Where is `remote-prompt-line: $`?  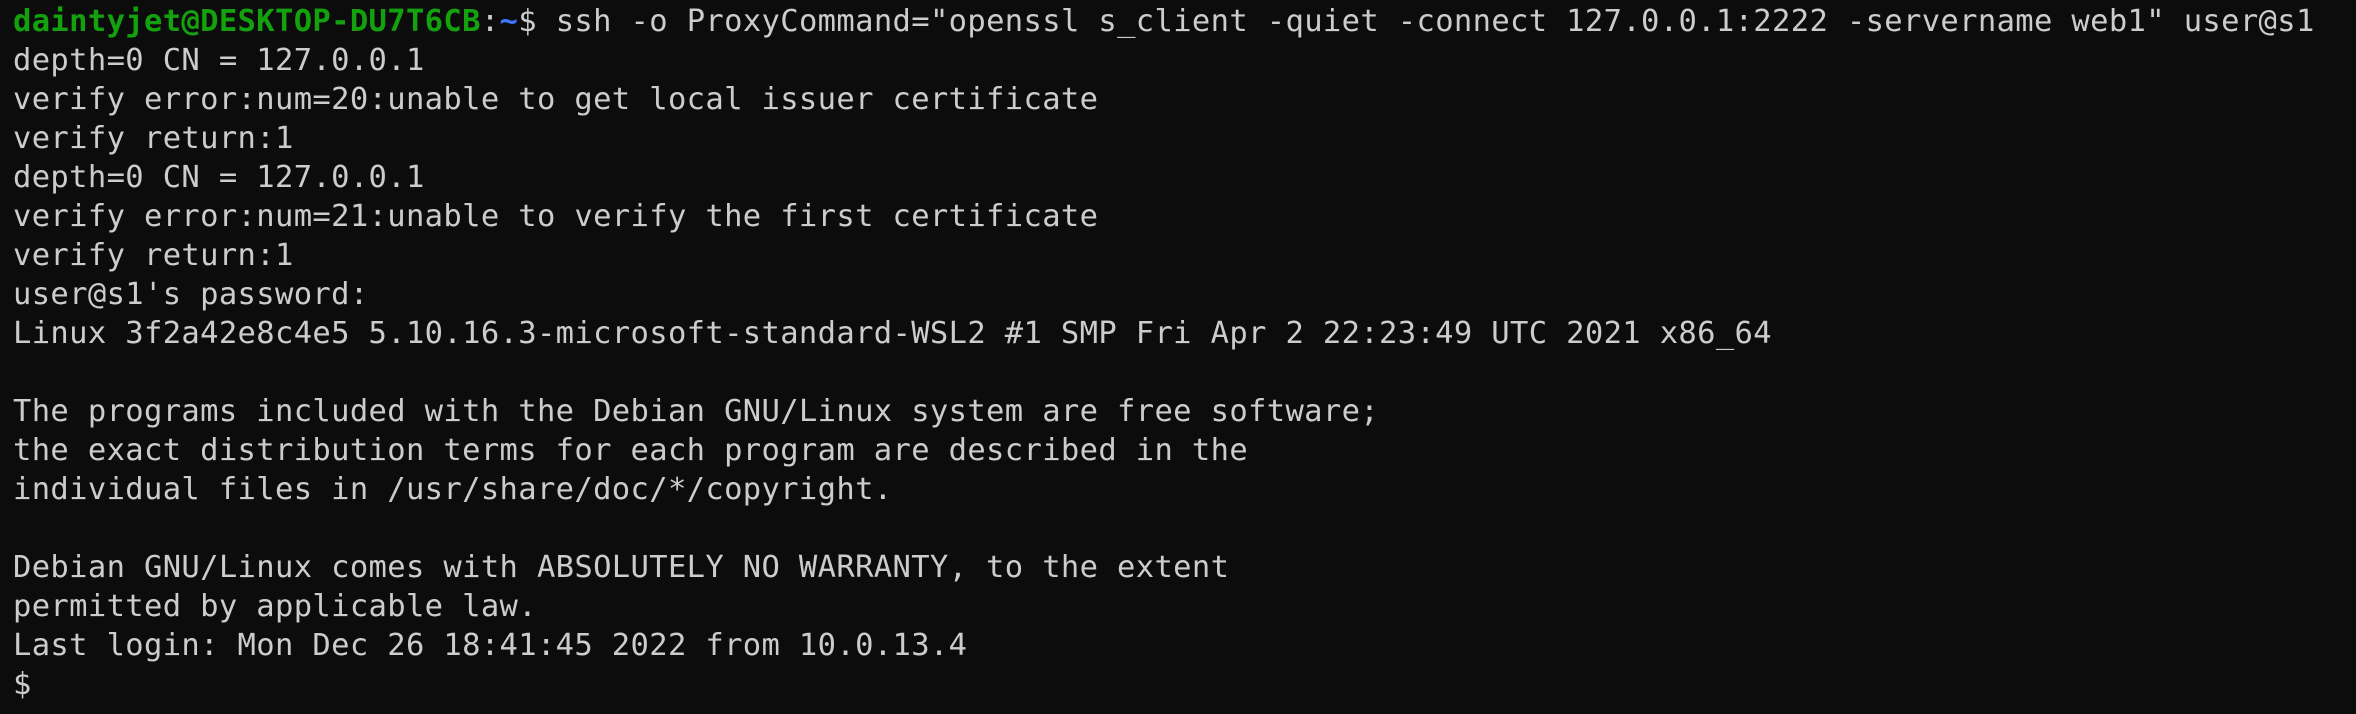 remote-prompt-line: $ is located at coordinates (1184, 684).